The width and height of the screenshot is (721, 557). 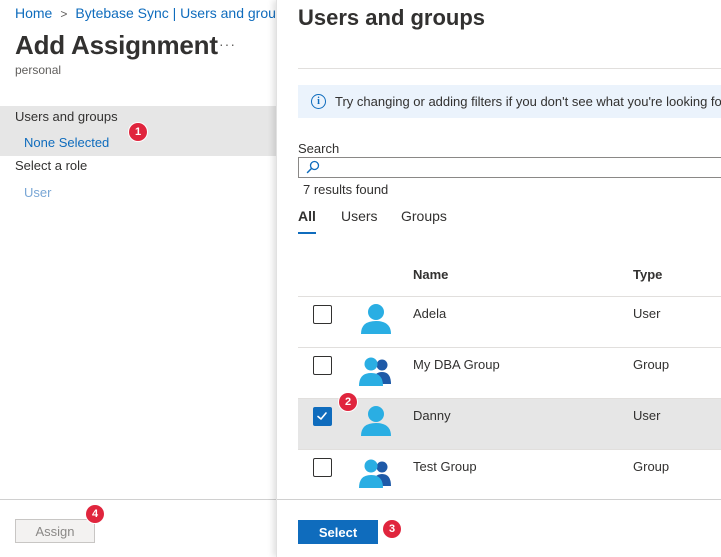 I want to click on users-groups-label: Users and groups, so click(x=66, y=116).